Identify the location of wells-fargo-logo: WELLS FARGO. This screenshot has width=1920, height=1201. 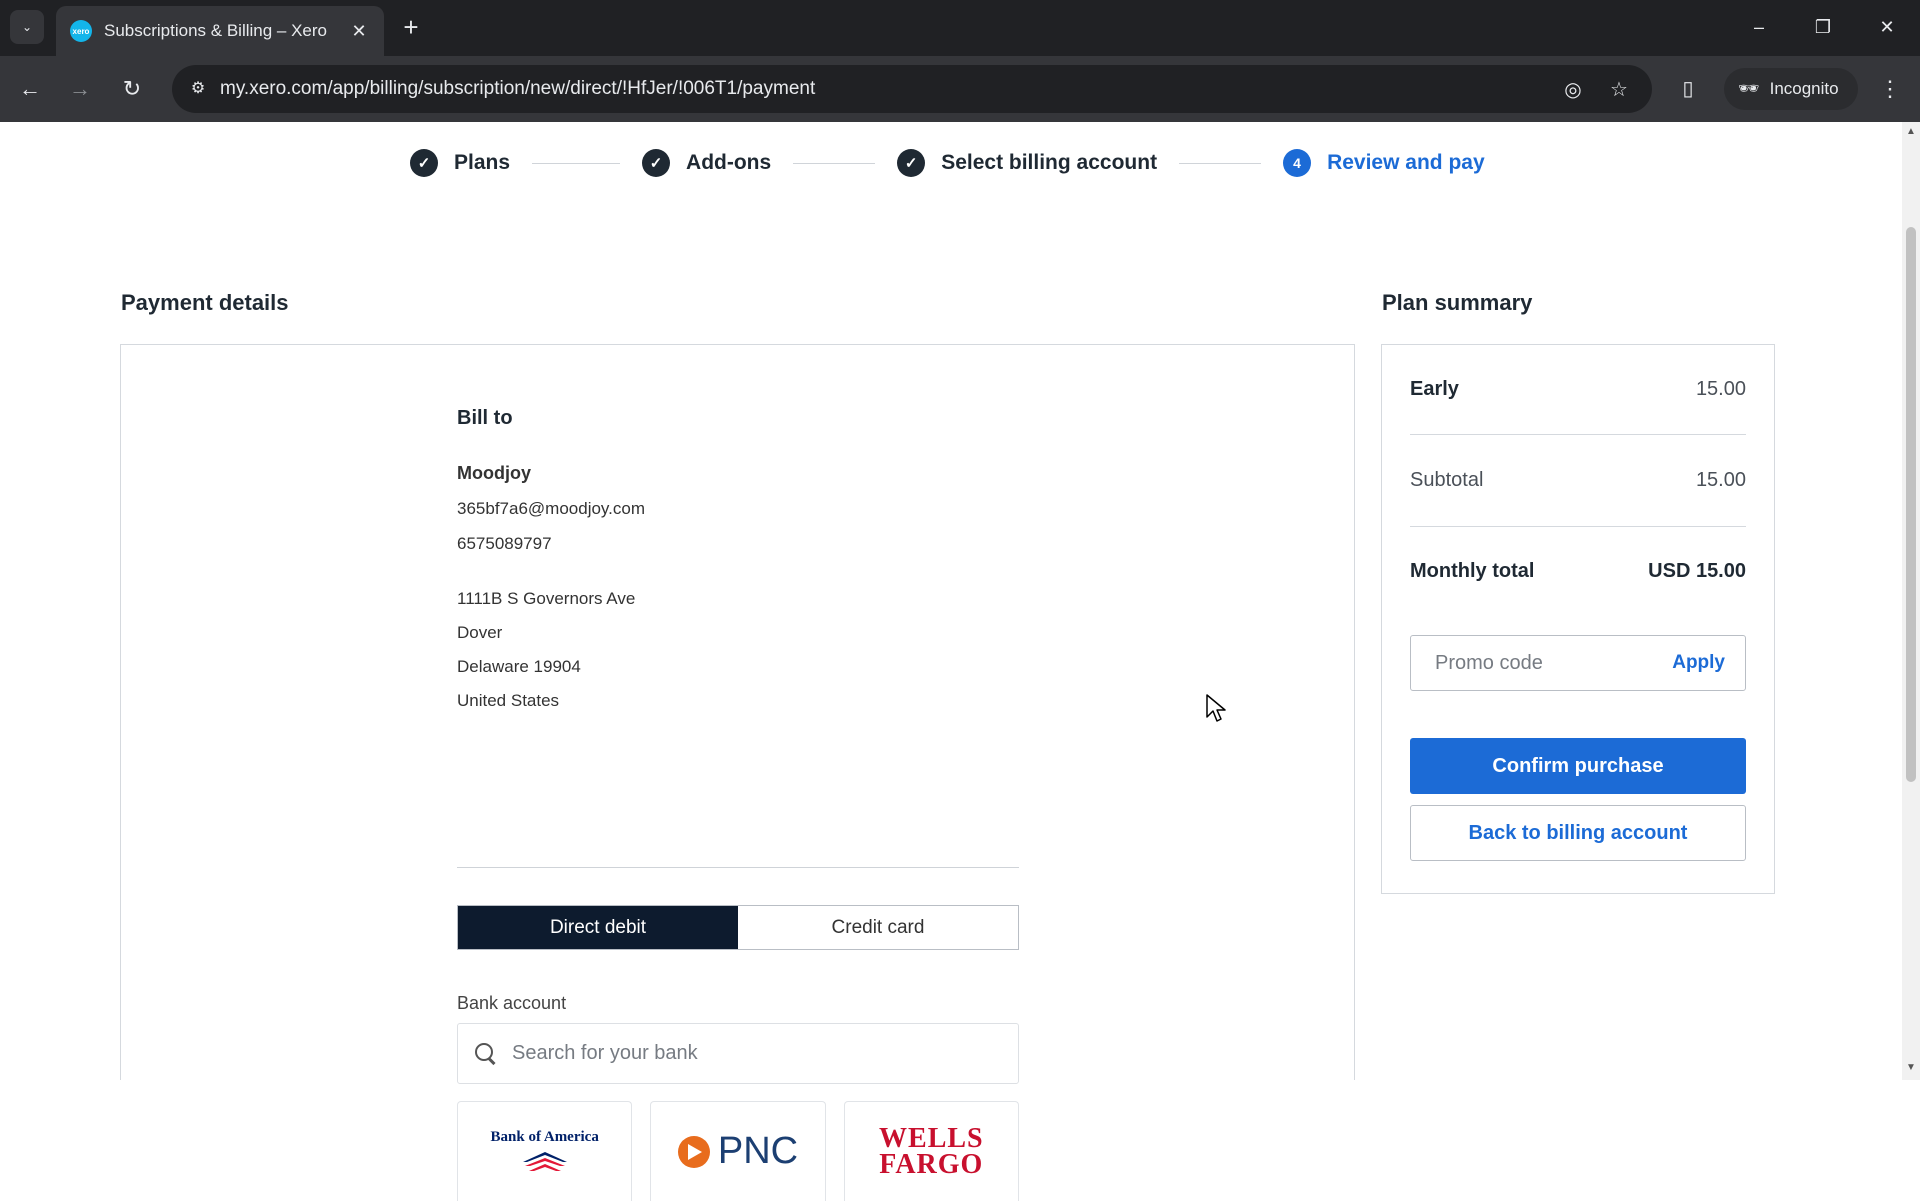
(931, 1151).